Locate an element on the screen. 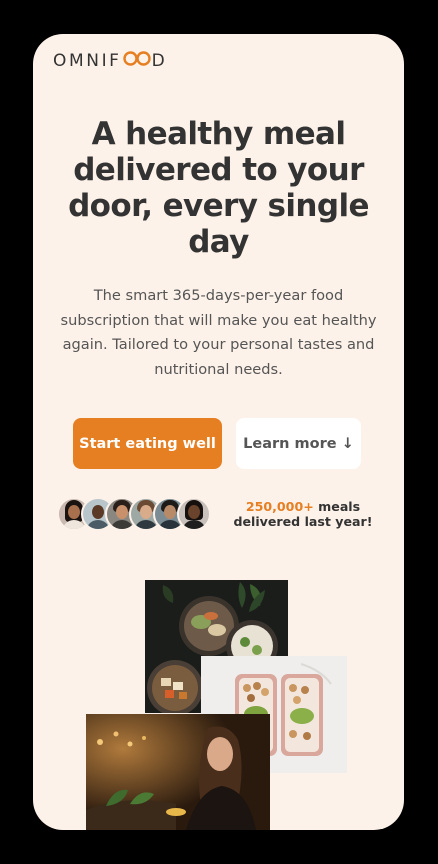  avatar is located at coordinates (194, 514).